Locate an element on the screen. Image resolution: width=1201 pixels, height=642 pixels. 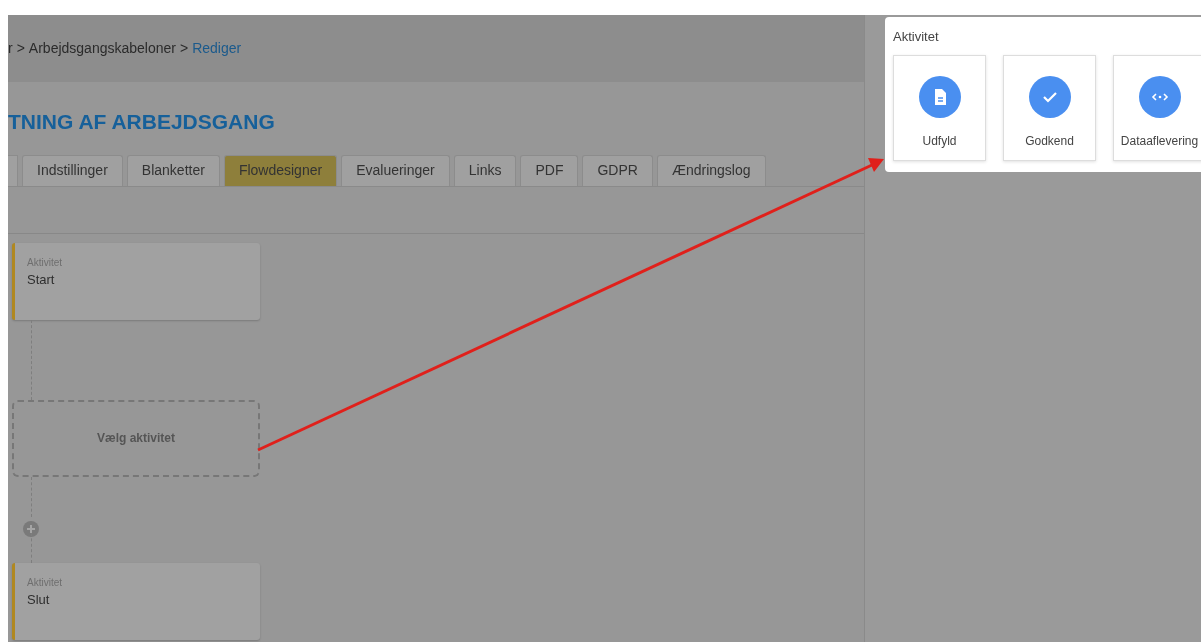
tab is located at coordinates (13, 170).